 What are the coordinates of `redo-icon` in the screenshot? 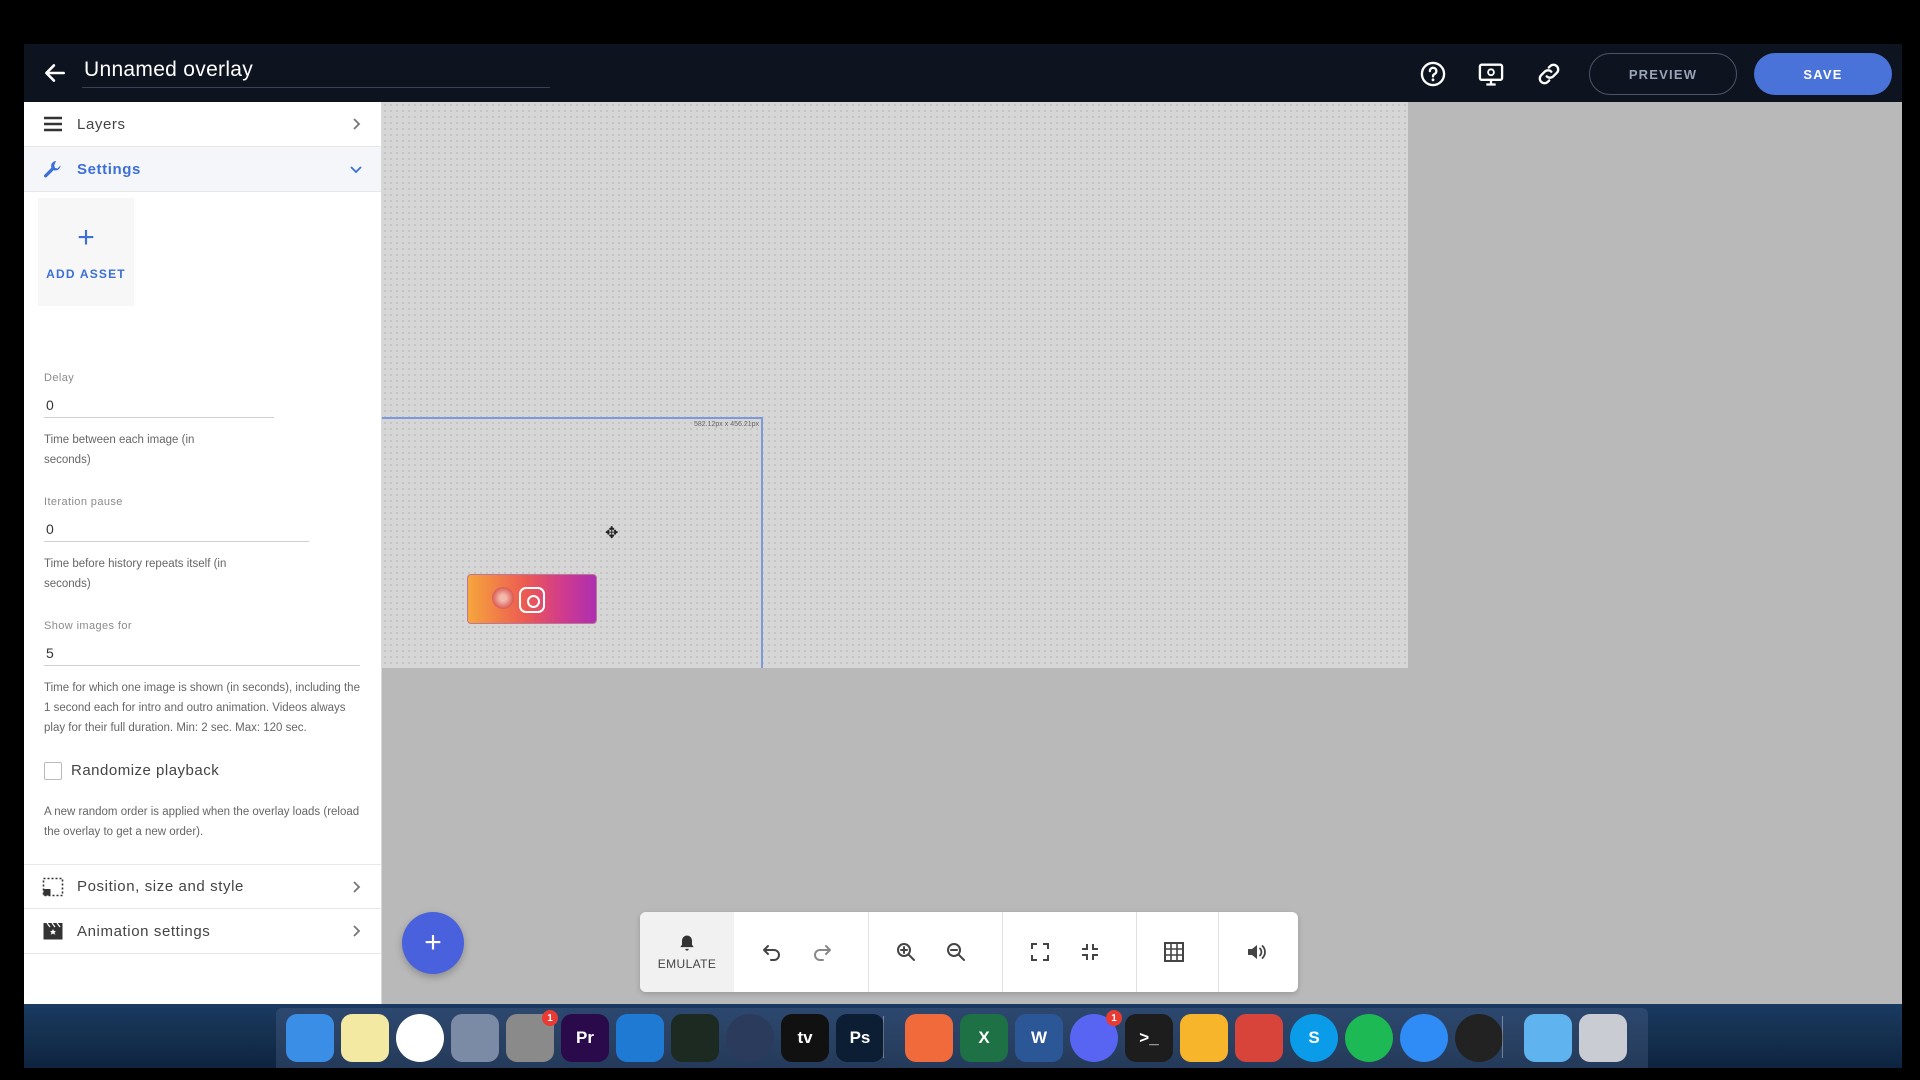 It's located at (822, 952).